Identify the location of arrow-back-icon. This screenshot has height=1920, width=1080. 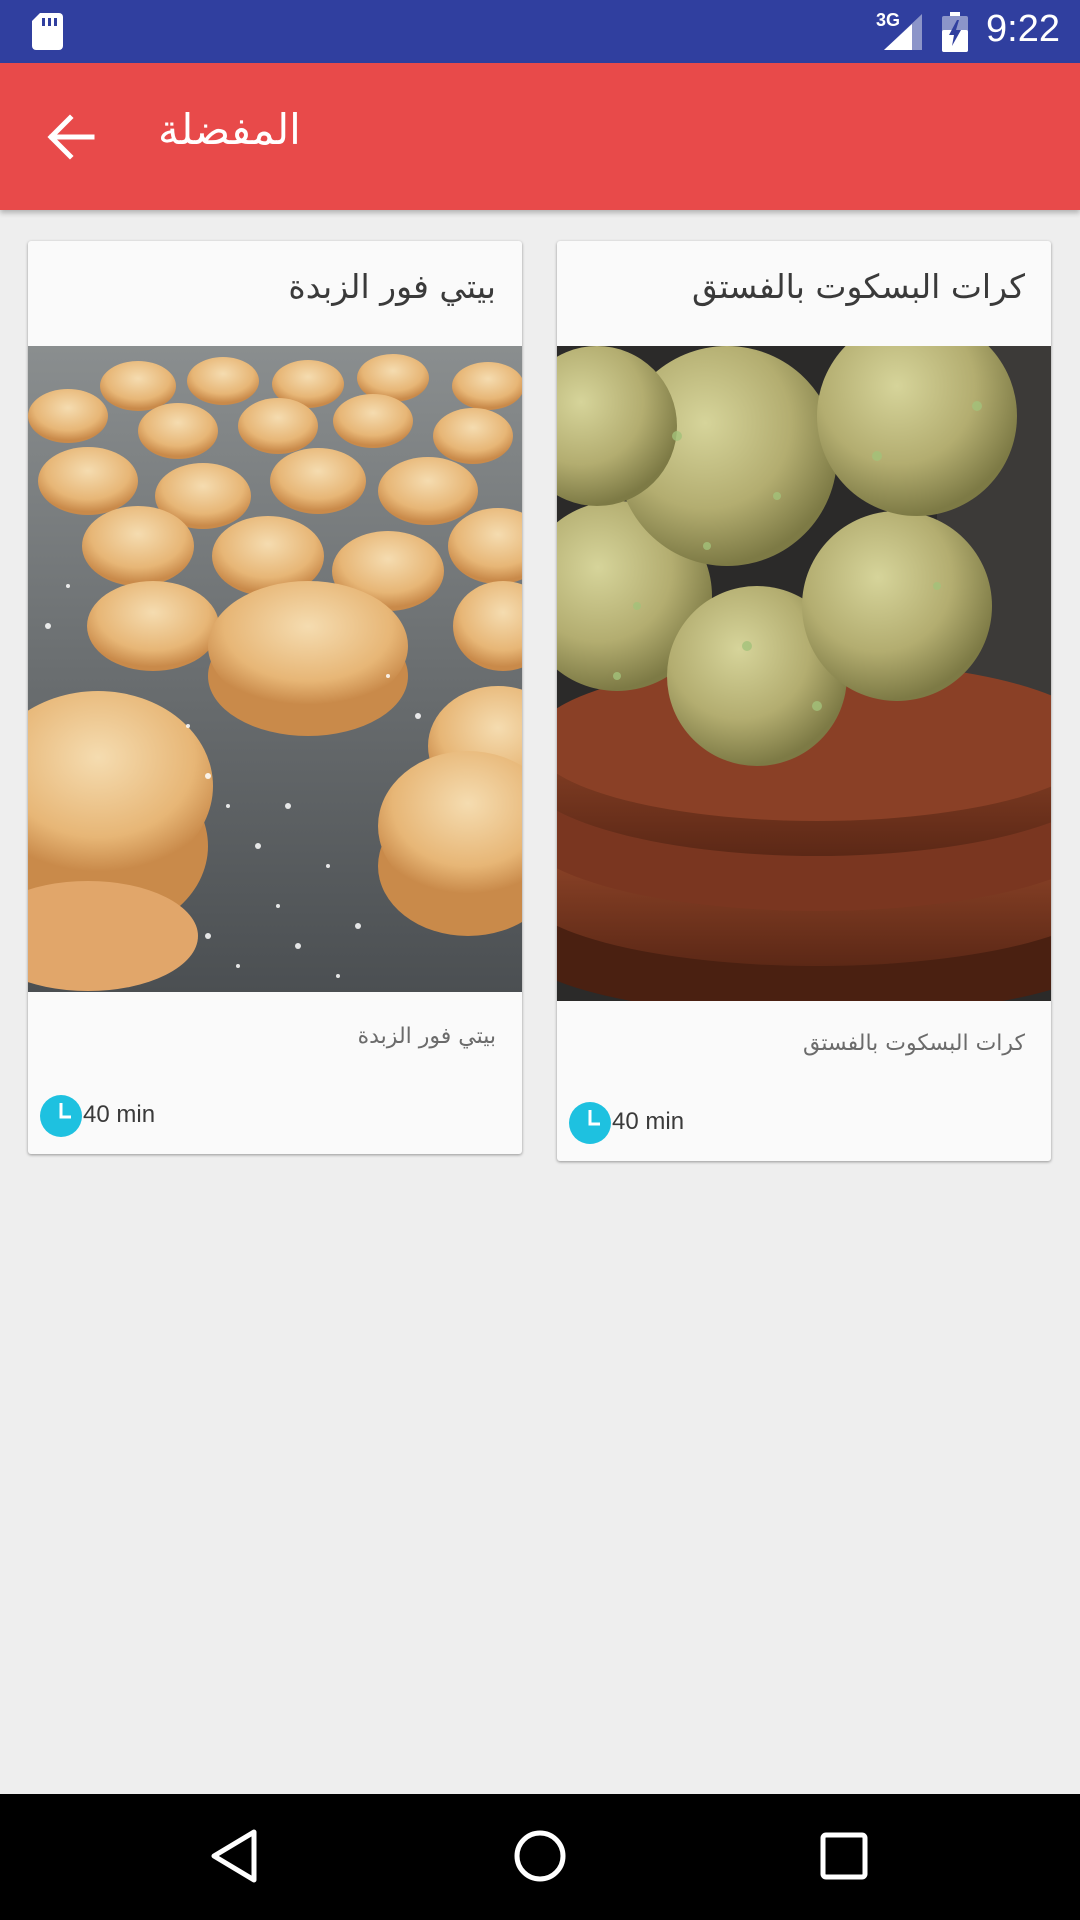
(70, 137).